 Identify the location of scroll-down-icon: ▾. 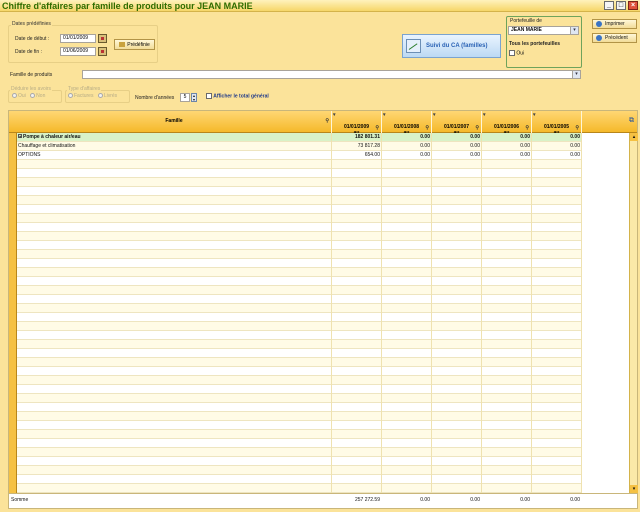
(634, 489).